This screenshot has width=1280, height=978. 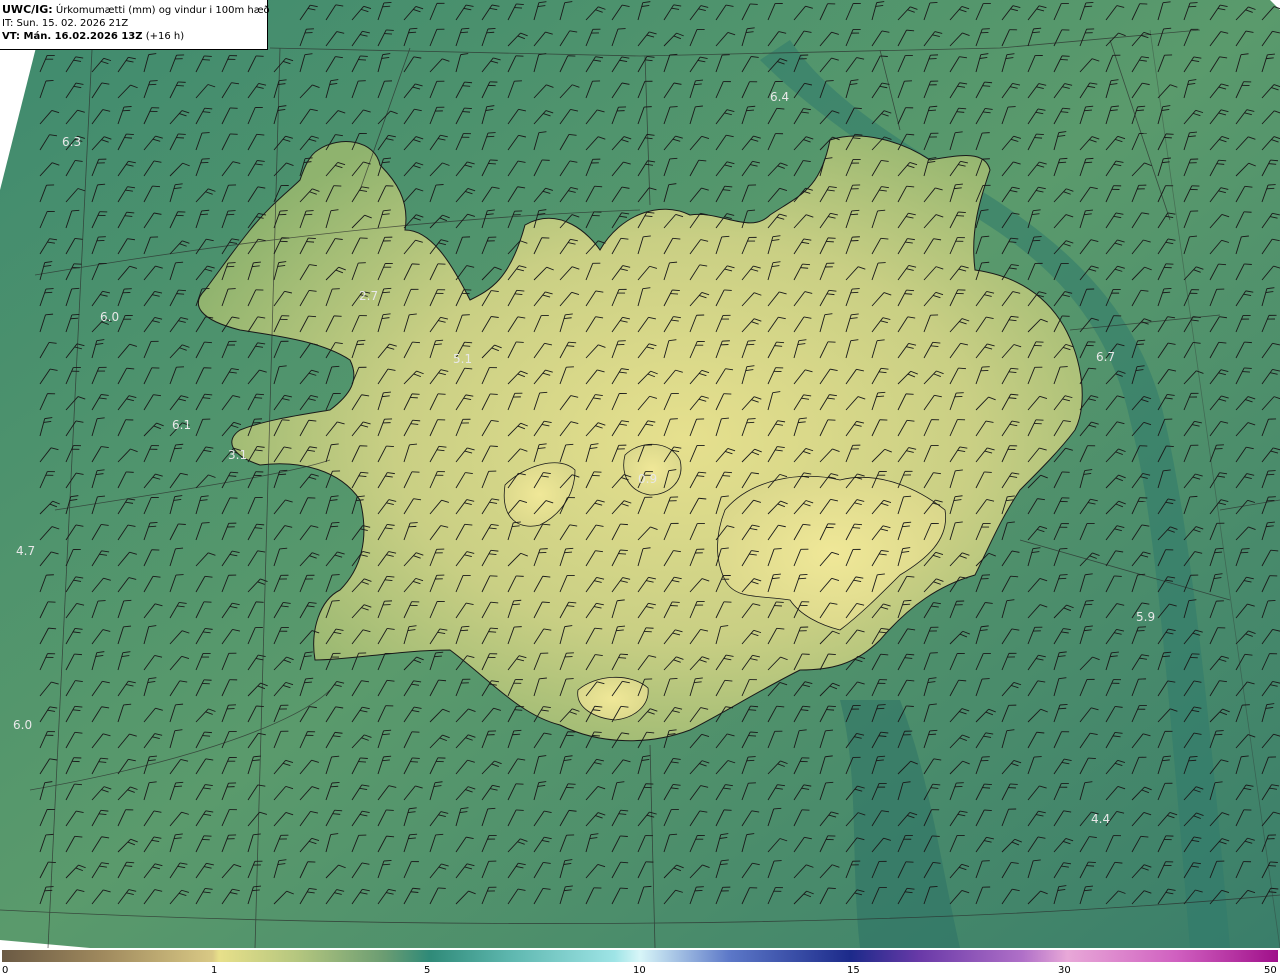 What do you see at coordinates (368, 296) in the screenshot?
I see `map-label: 2.7` at bounding box center [368, 296].